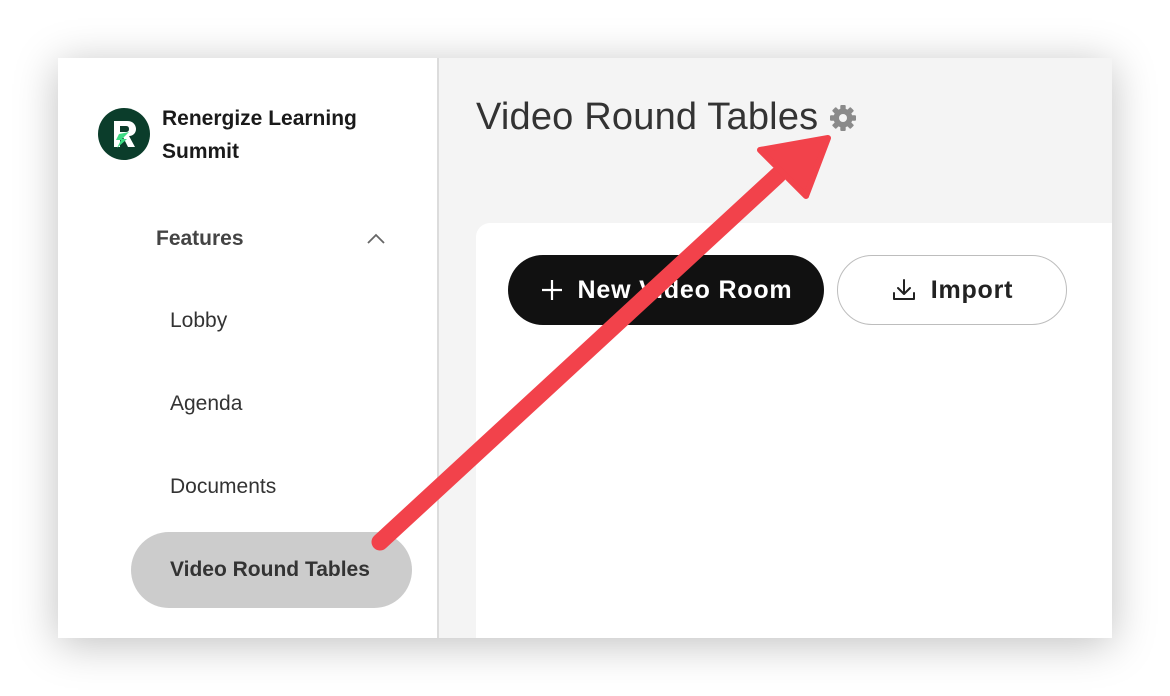  I want to click on sidebar-item-label: Lobby, so click(199, 320).